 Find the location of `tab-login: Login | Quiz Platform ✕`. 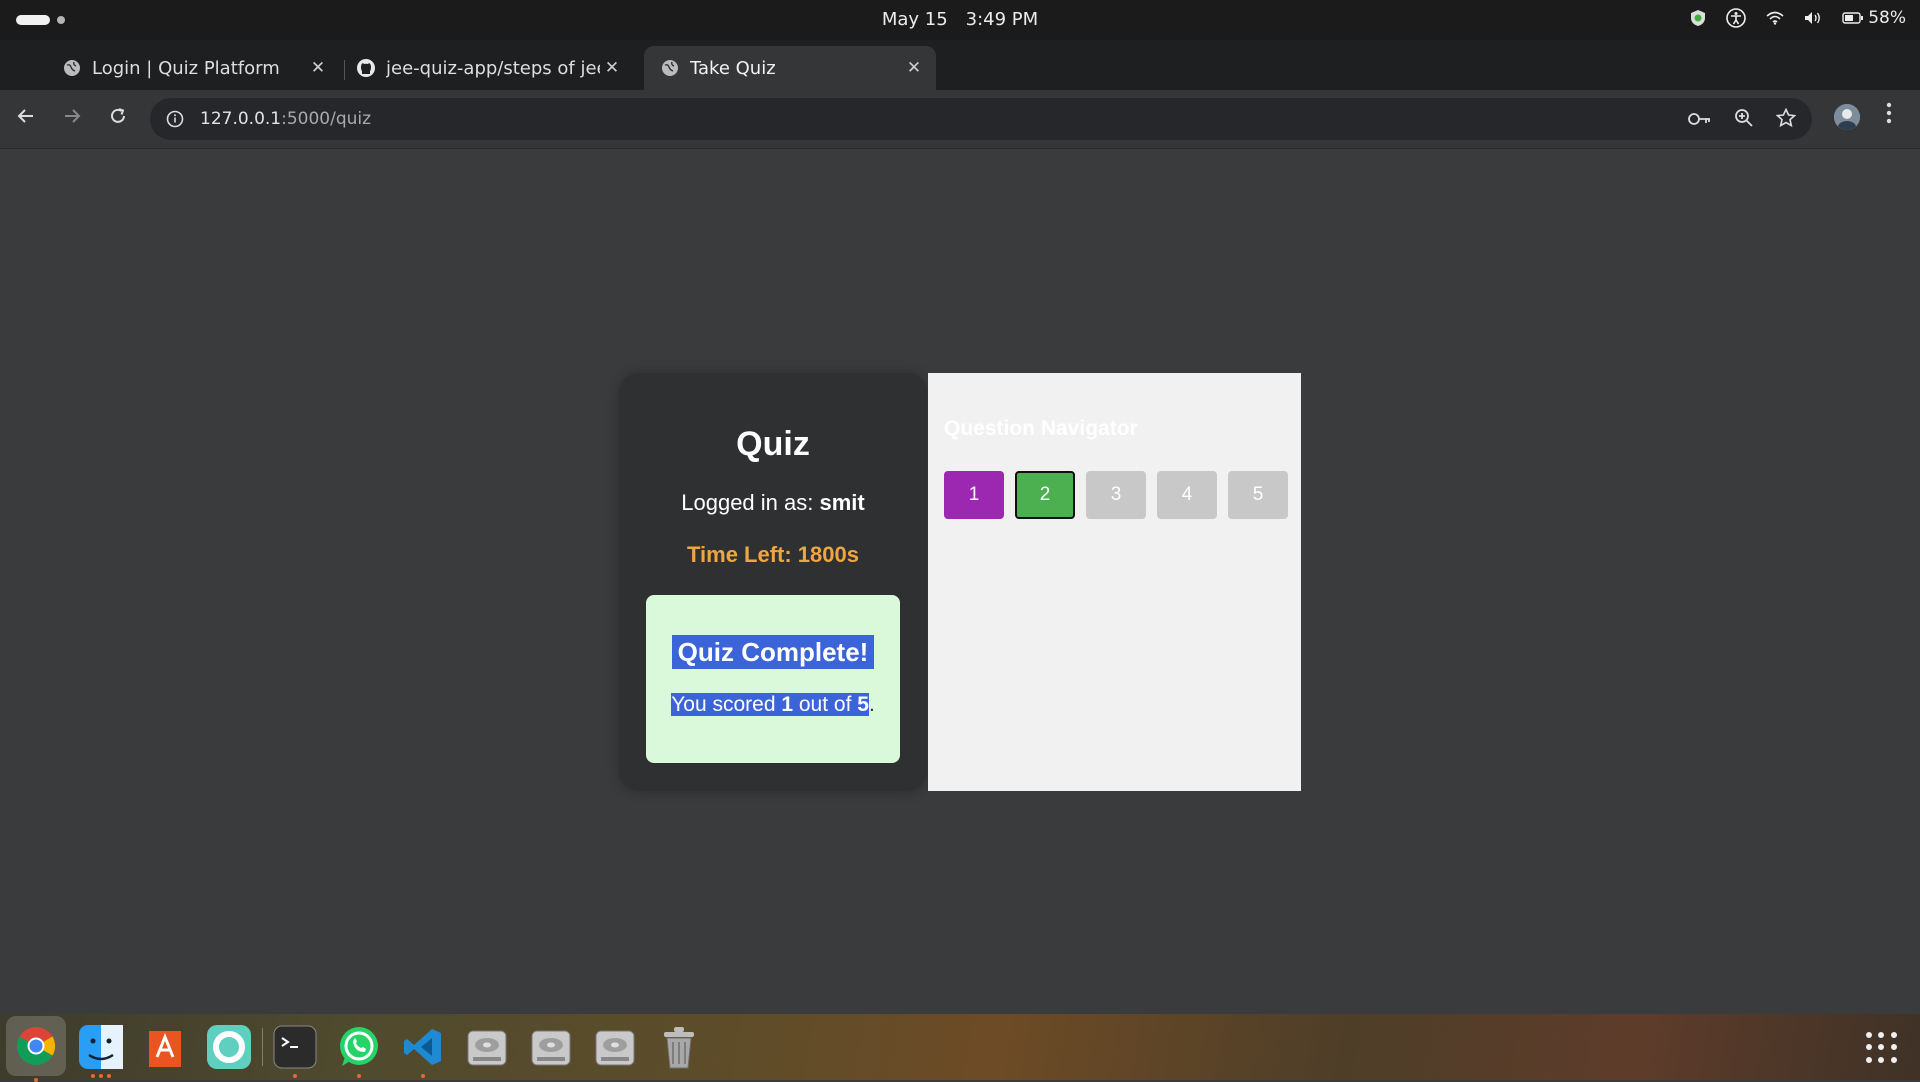

tab-login: Login | Quiz Platform ✕ is located at coordinates (193, 68).